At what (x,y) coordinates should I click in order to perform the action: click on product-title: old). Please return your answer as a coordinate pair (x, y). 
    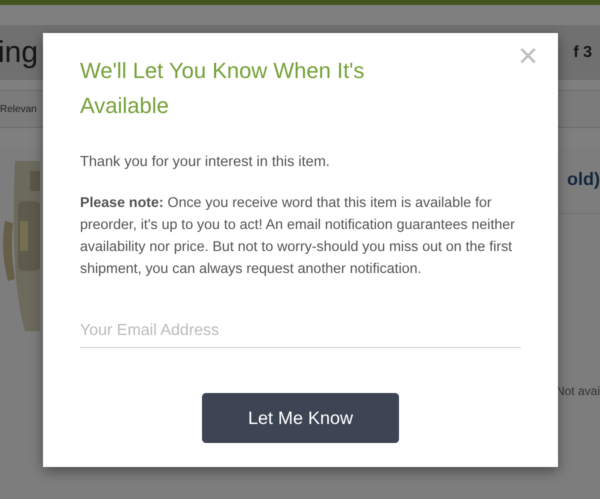
    Looking at the image, I should click on (583, 179).